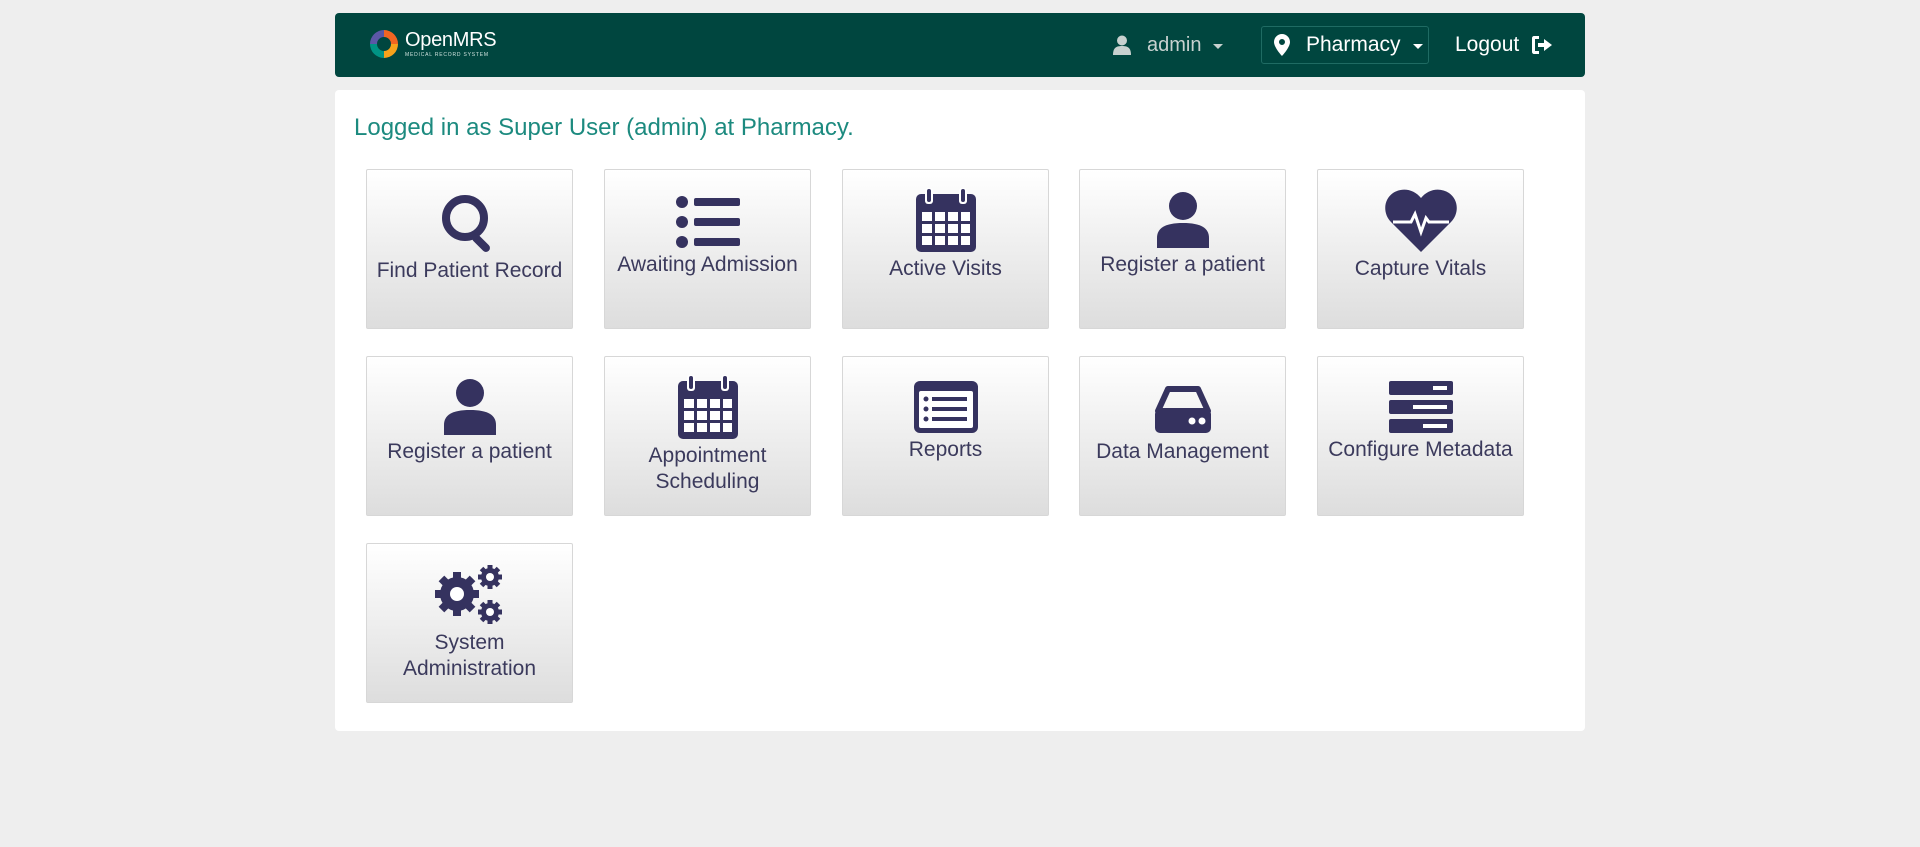 Image resolution: width=1920 pixels, height=847 pixels. I want to click on server-stack-icon, so click(1420, 407).